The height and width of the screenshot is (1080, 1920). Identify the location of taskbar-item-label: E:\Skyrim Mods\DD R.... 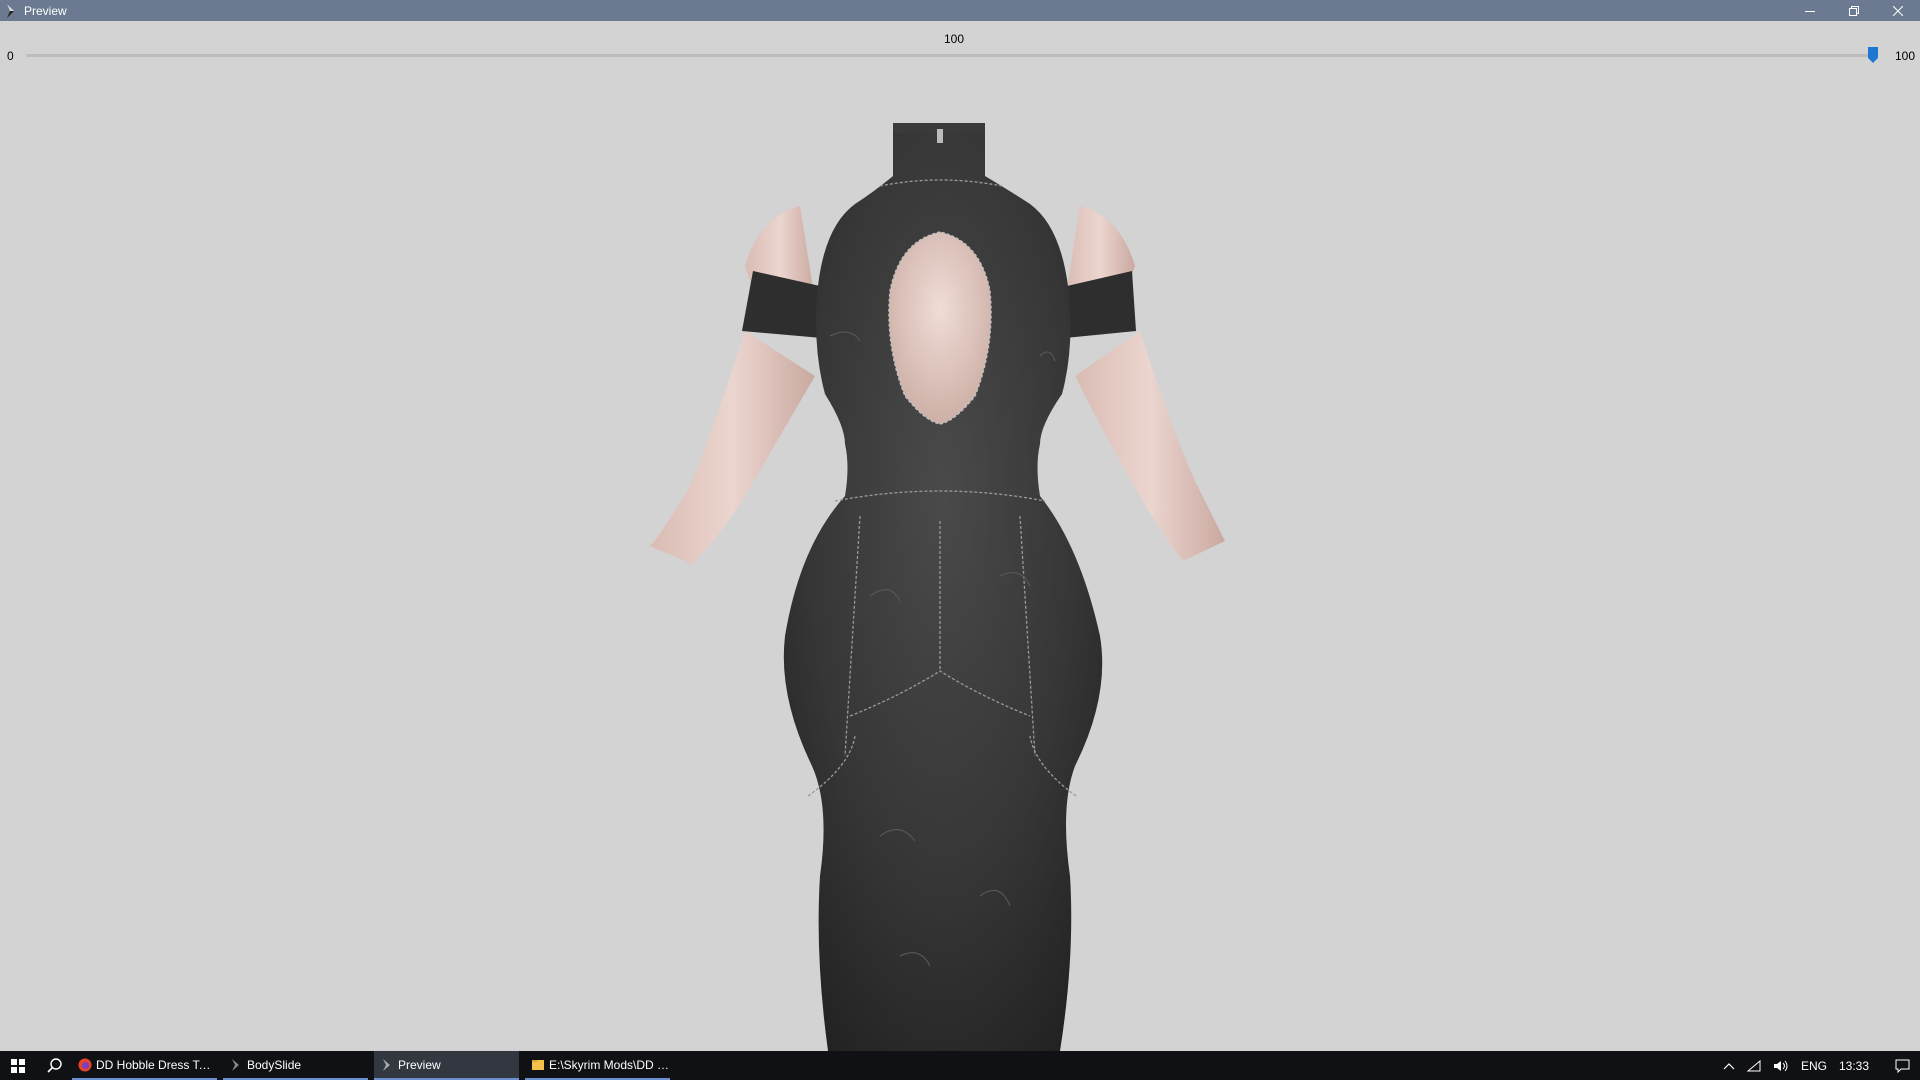
(609, 1064).